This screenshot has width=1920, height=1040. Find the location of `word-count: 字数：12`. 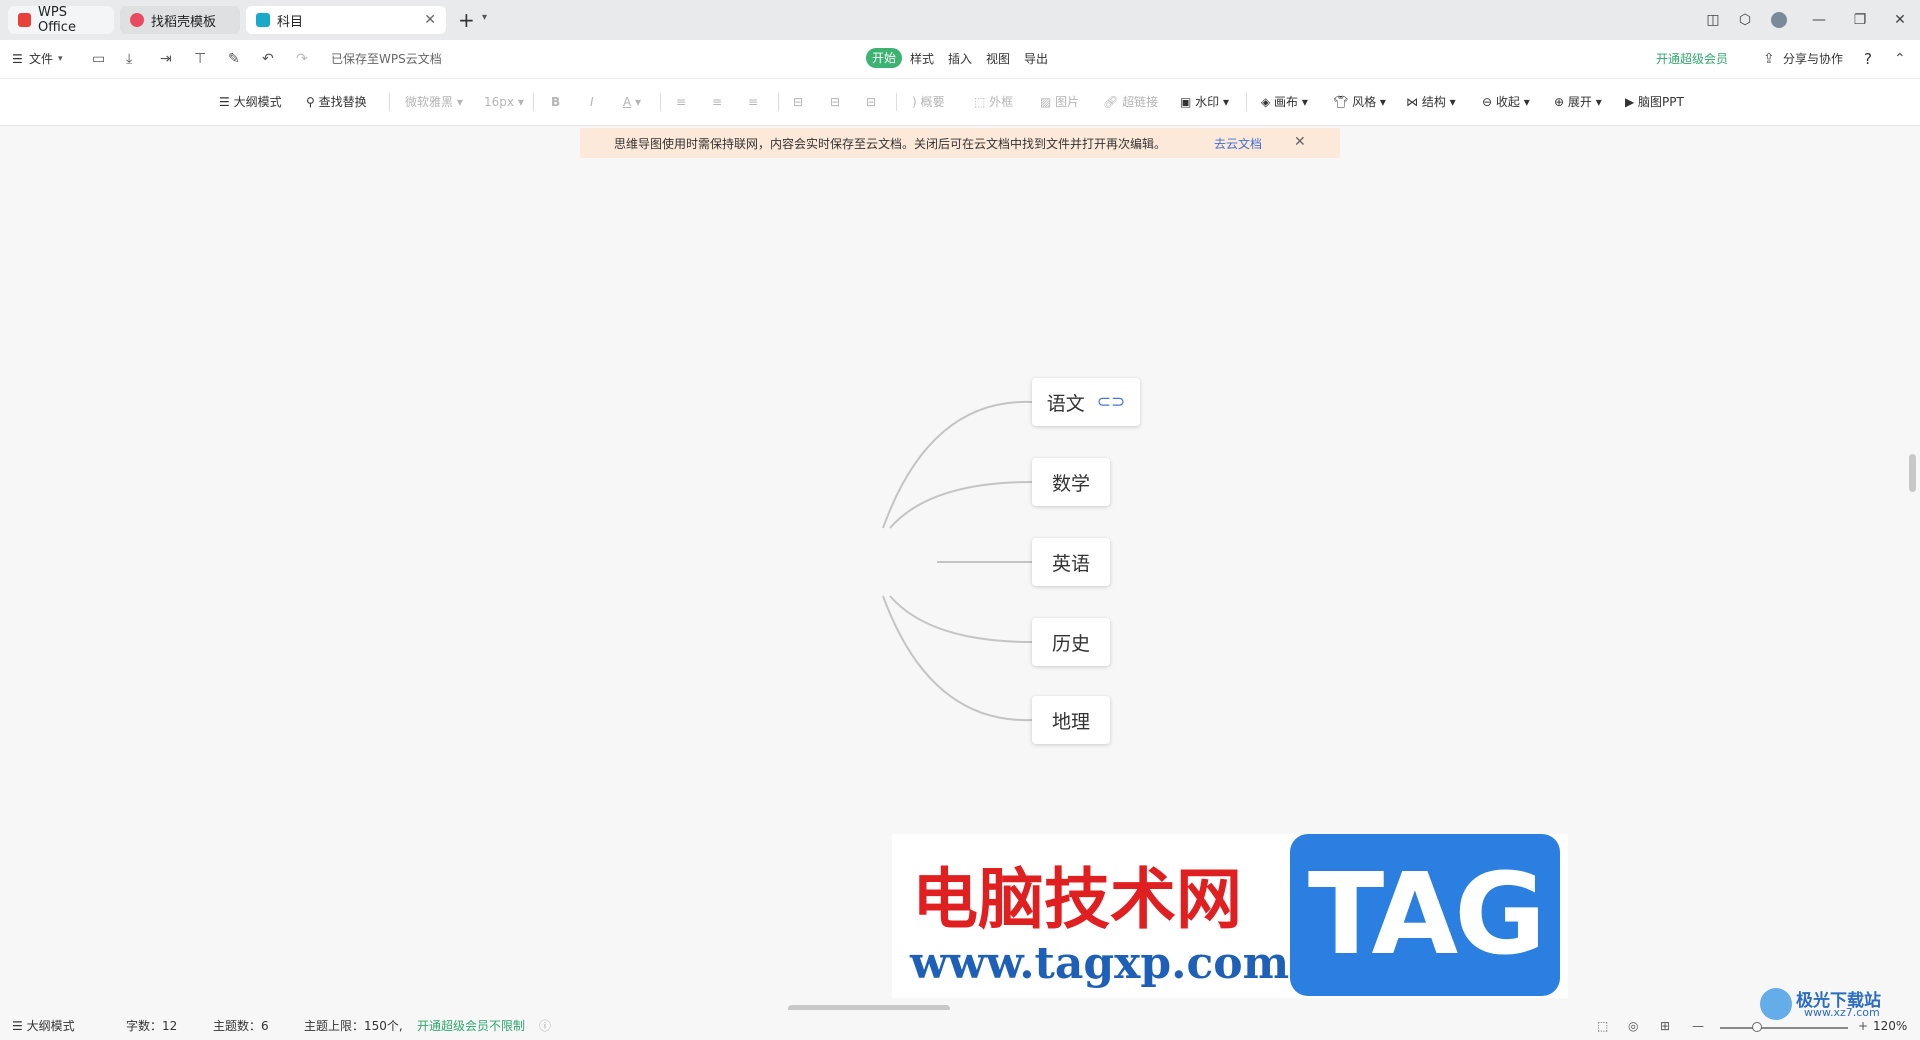

word-count: 字数：12 is located at coordinates (152, 1026).